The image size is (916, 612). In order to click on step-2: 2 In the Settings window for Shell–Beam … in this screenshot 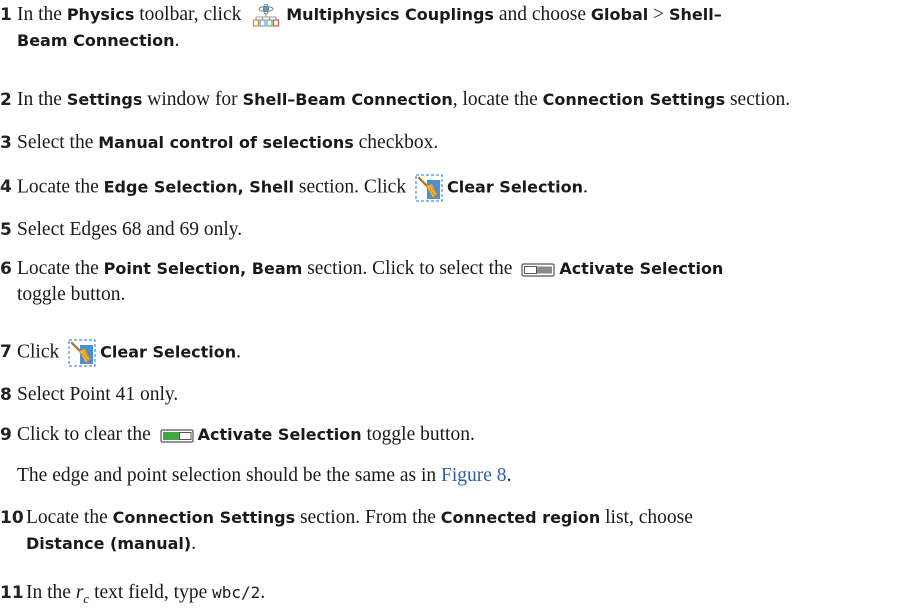, I will do `click(454, 100)`.